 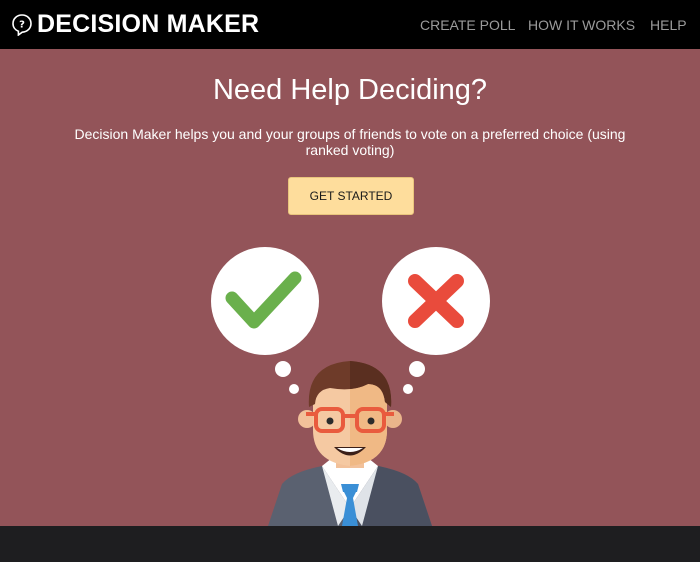 I want to click on brand-name: DECISION MAKER, so click(x=148, y=24).